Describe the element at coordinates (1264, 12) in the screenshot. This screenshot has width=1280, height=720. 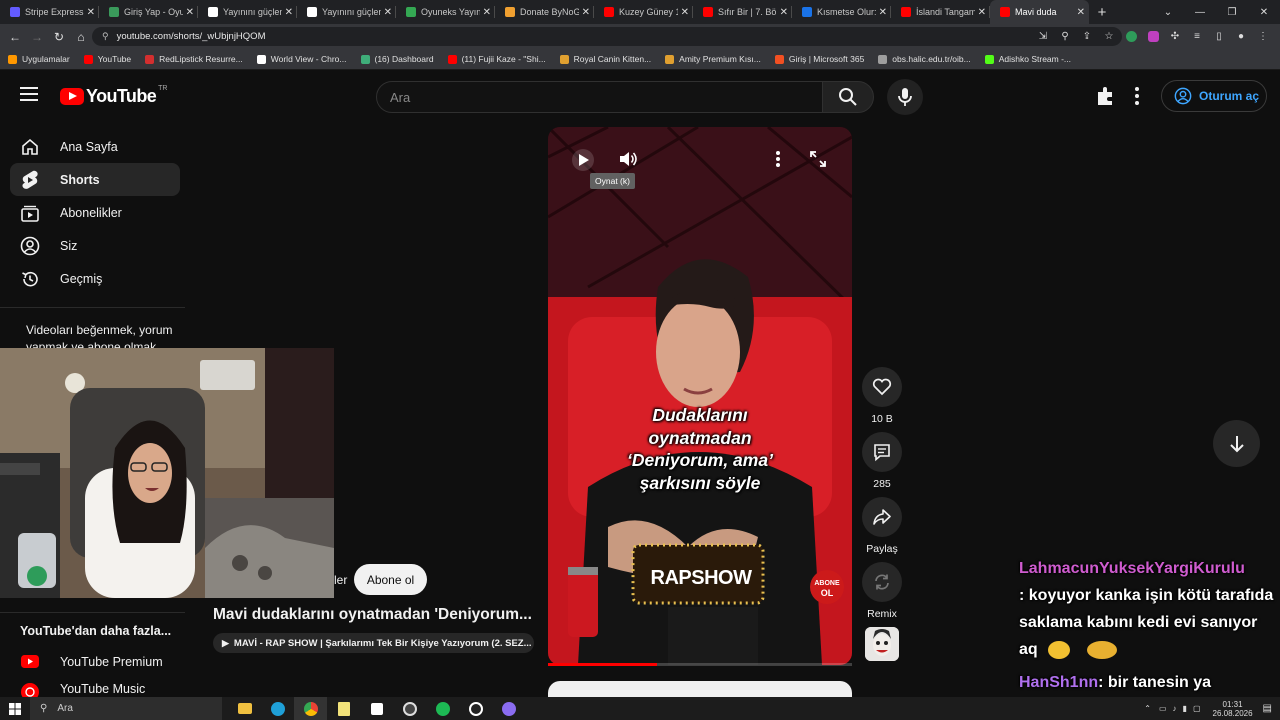
I see `close-window-button: ✕` at that location.